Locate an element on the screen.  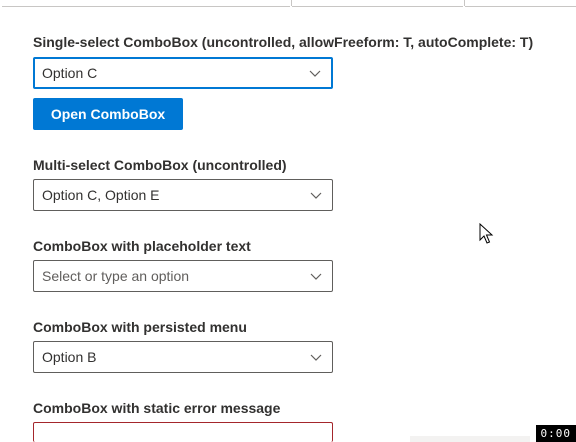
multi-select-combobox: Option C, Option E is located at coordinates (183, 195).